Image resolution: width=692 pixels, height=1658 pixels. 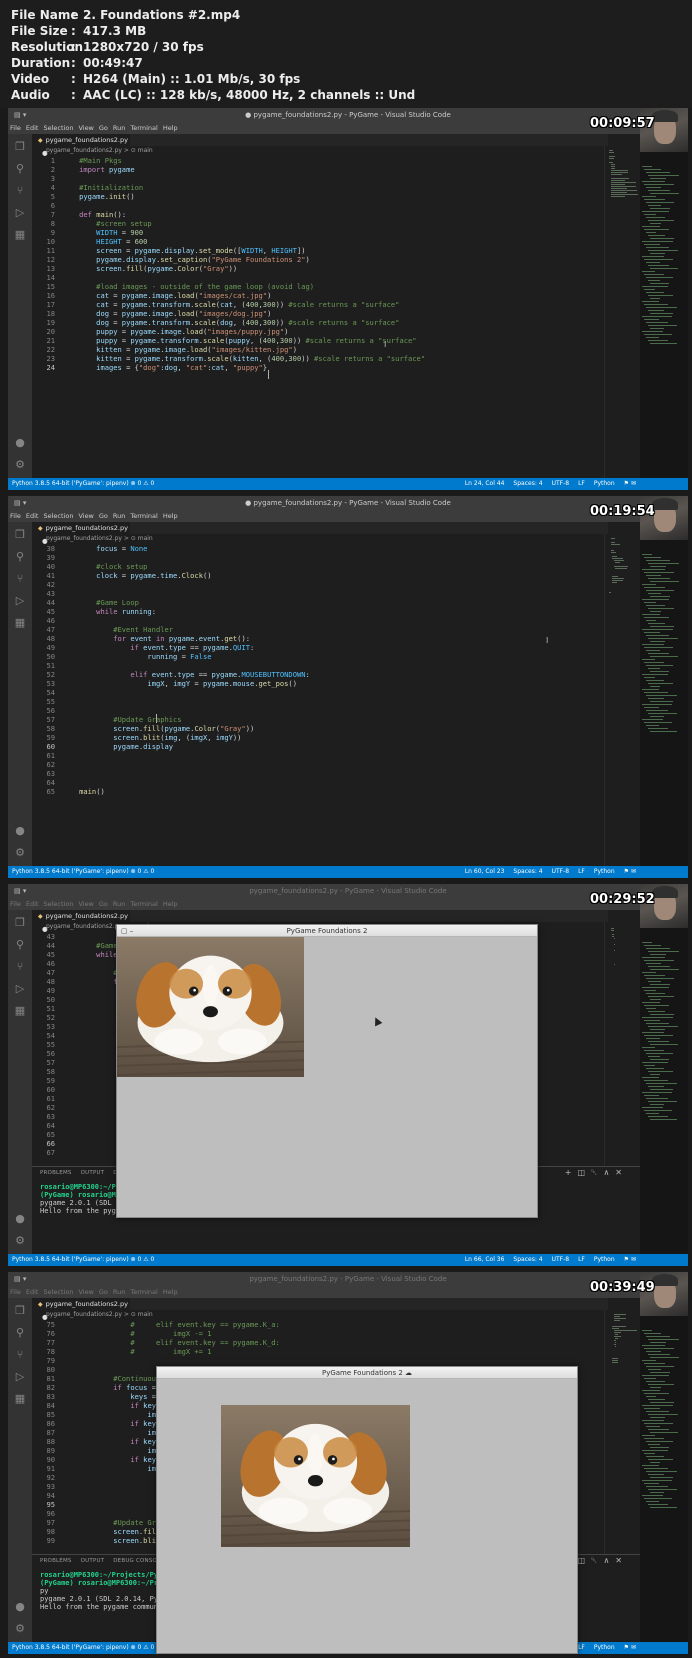 What do you see at coordinates (485, 1259) in the screenshot?
I see `status-cursor-position: Ln 66, Col 36` at bounding box center [485, 1259].